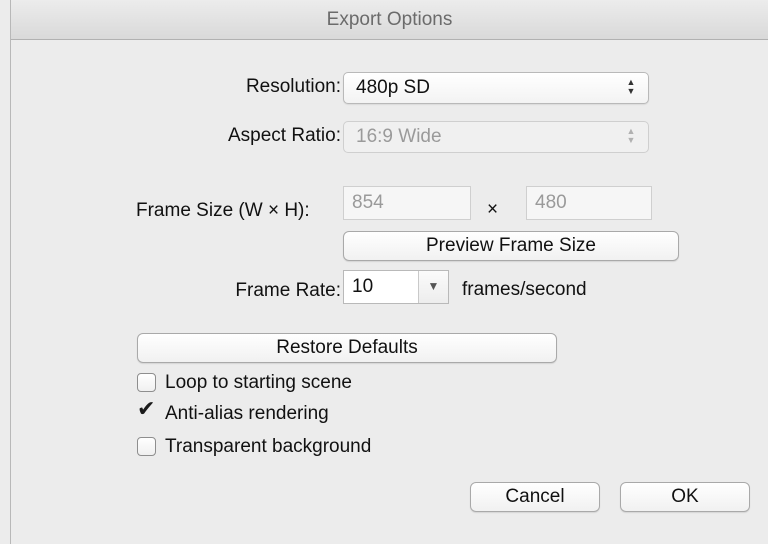  What do you see at coordinates (389, 20) in the screenshot?
I see `window-title: Export Options` at bounding box center [389, 20].